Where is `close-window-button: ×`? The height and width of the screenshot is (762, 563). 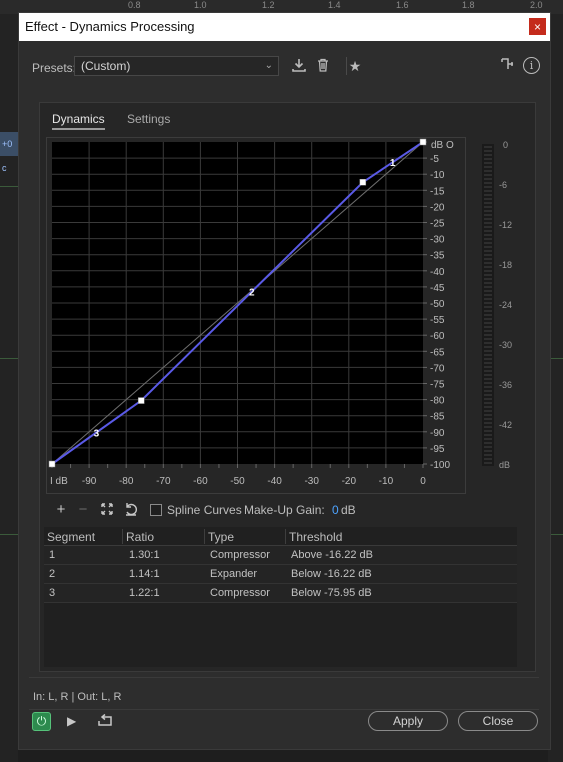
close-window-button: × is located at coordinates (537, 26).